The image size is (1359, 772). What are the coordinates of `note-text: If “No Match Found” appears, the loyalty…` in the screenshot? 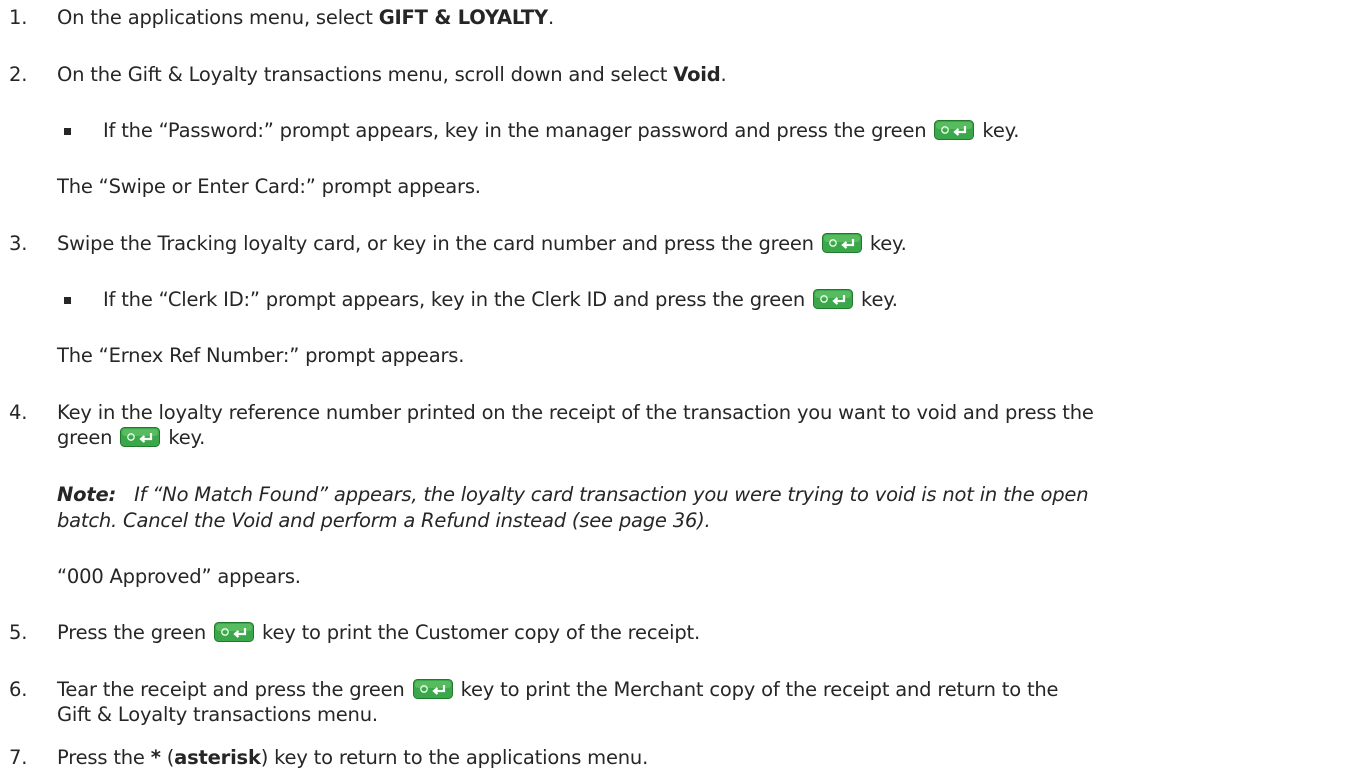 It's located at (611, 494).